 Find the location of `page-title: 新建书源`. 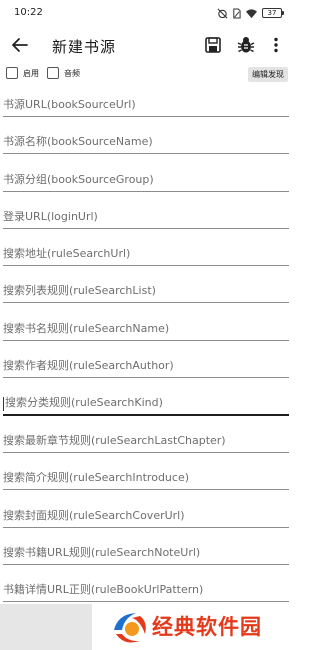

page-title: 新建书源 is located at coordinates (84, 47).